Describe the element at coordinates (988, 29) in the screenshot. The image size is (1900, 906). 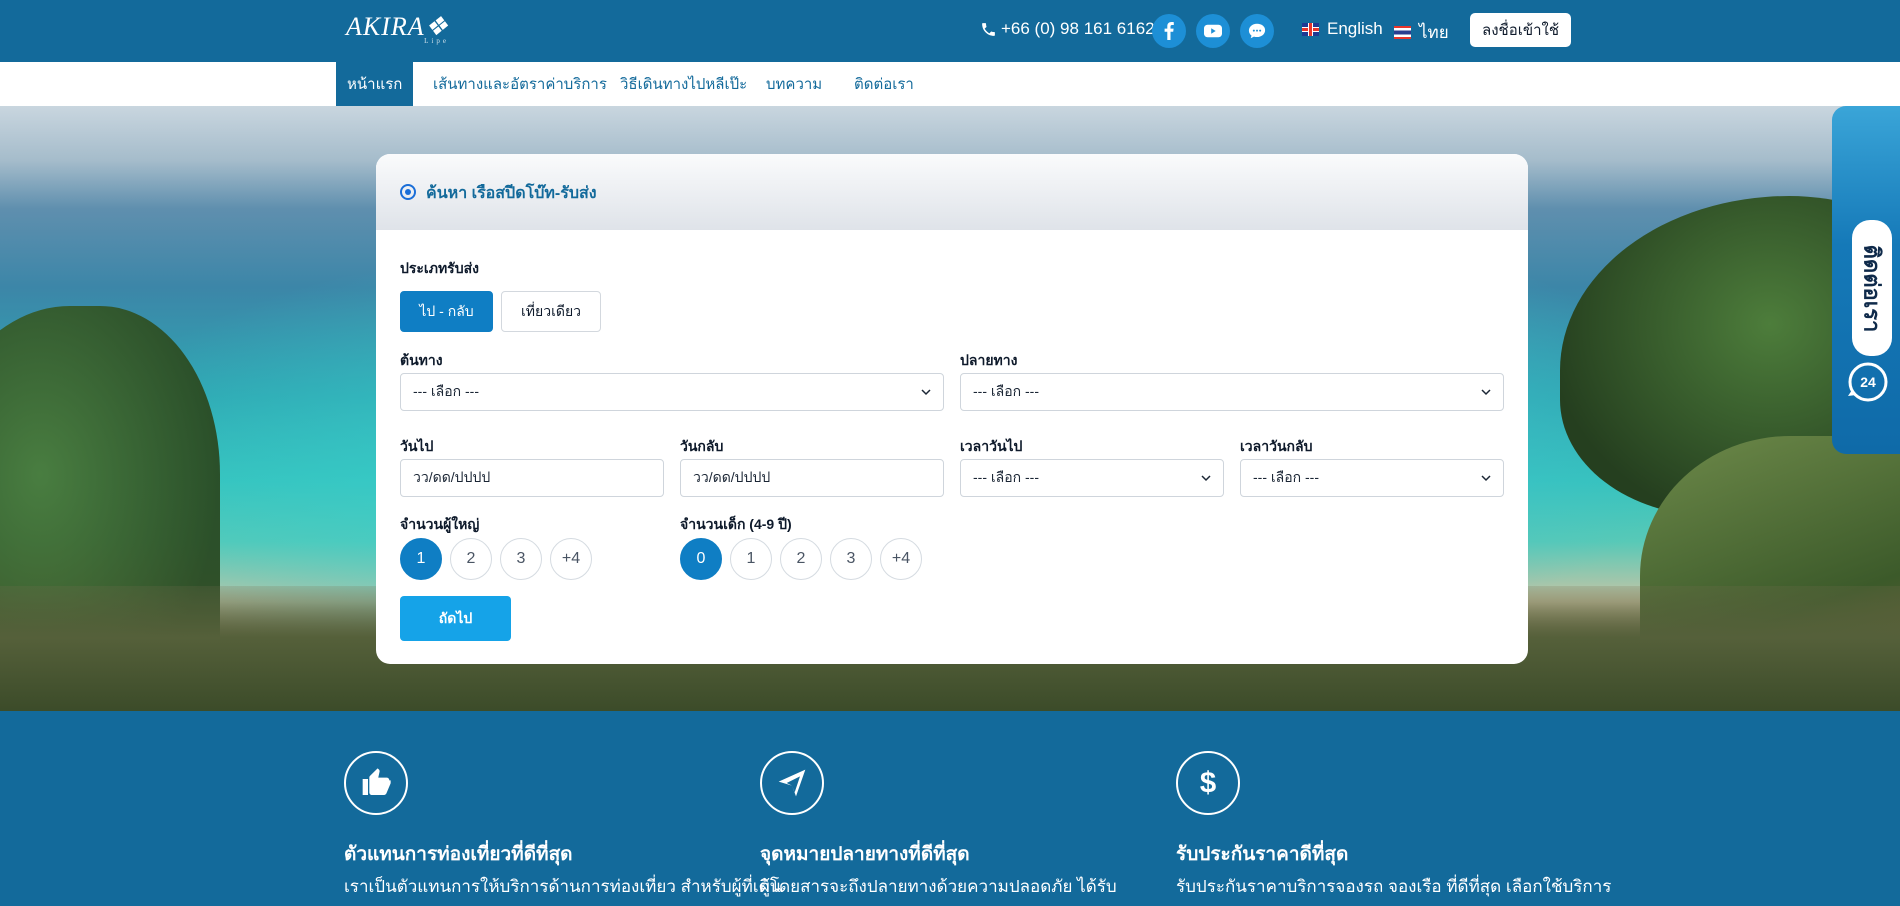
I see `phone-icon` at that location.